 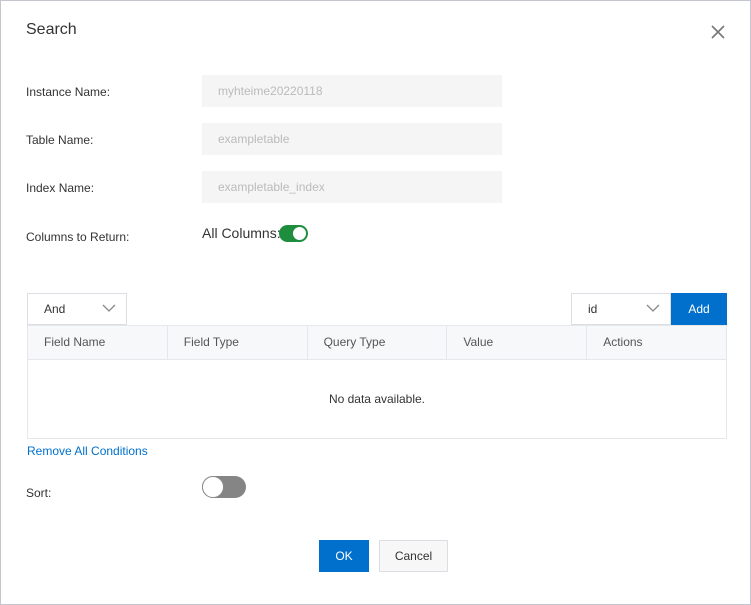 I want to click on column-header-field-type: Field Type, so click(x=238, y=342).